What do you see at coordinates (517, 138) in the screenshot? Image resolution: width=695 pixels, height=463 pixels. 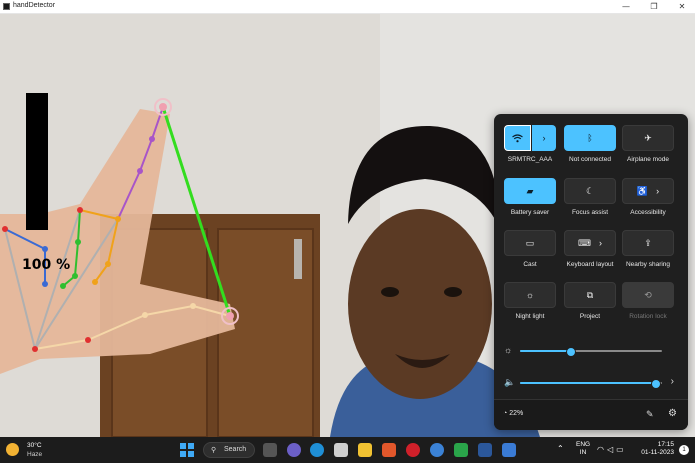 I see `wifi-icon` at bounding box center [517, 138].